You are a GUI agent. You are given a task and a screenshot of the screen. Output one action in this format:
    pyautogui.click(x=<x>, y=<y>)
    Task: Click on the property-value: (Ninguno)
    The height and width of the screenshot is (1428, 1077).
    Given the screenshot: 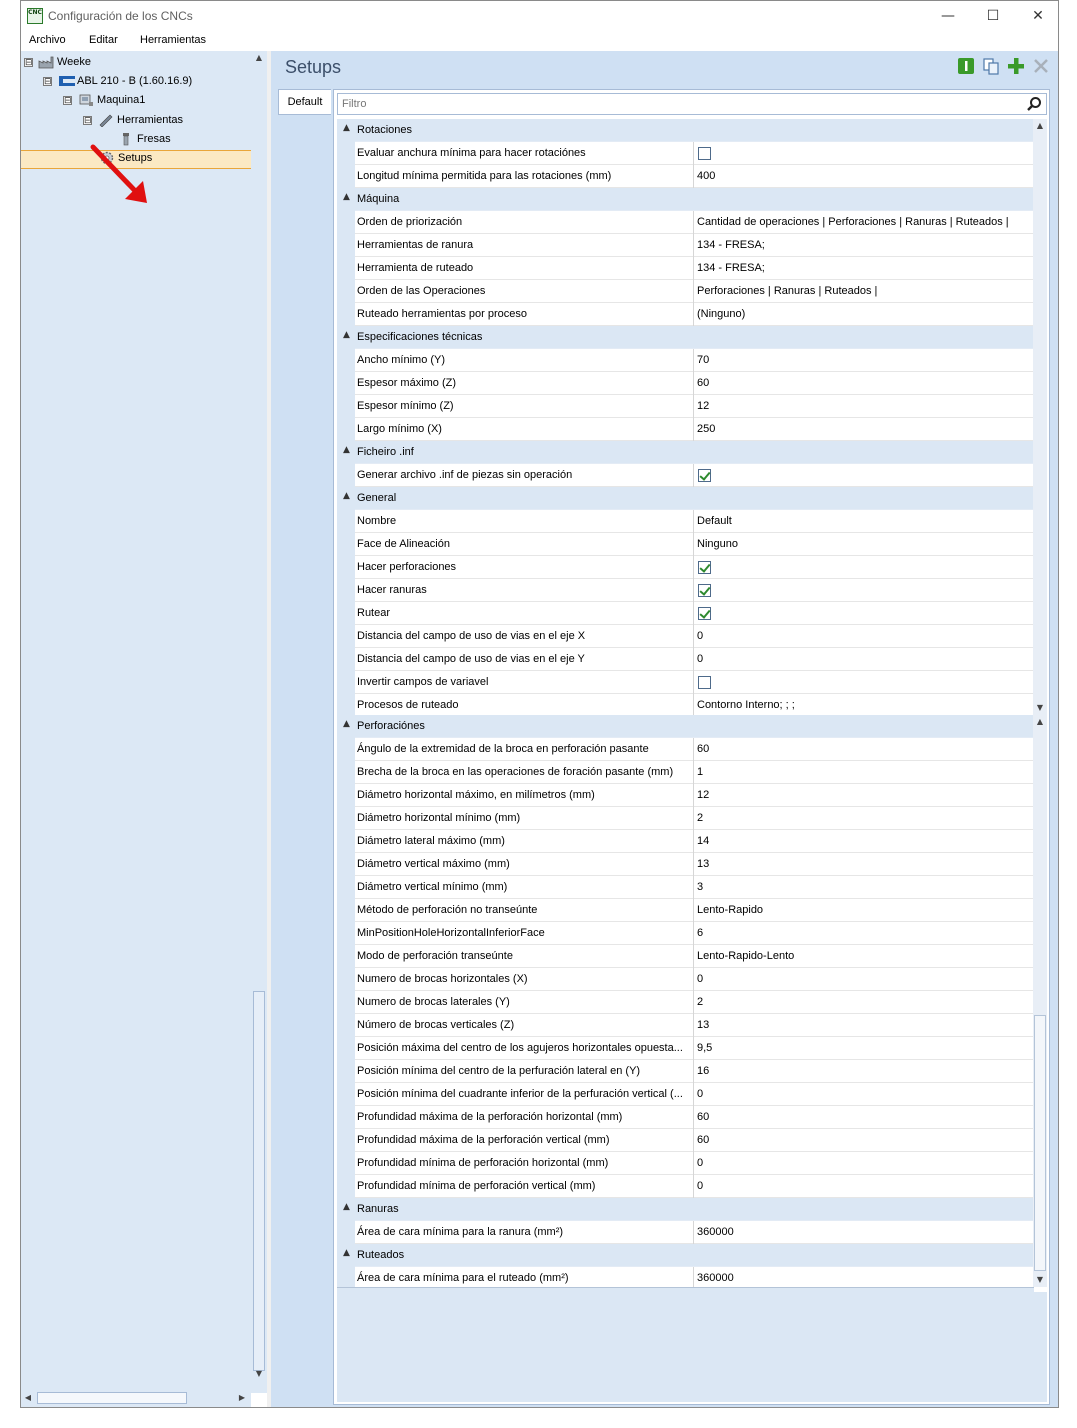 What is the action you would take?
    pyautogui.click(x=864, y=314)
    